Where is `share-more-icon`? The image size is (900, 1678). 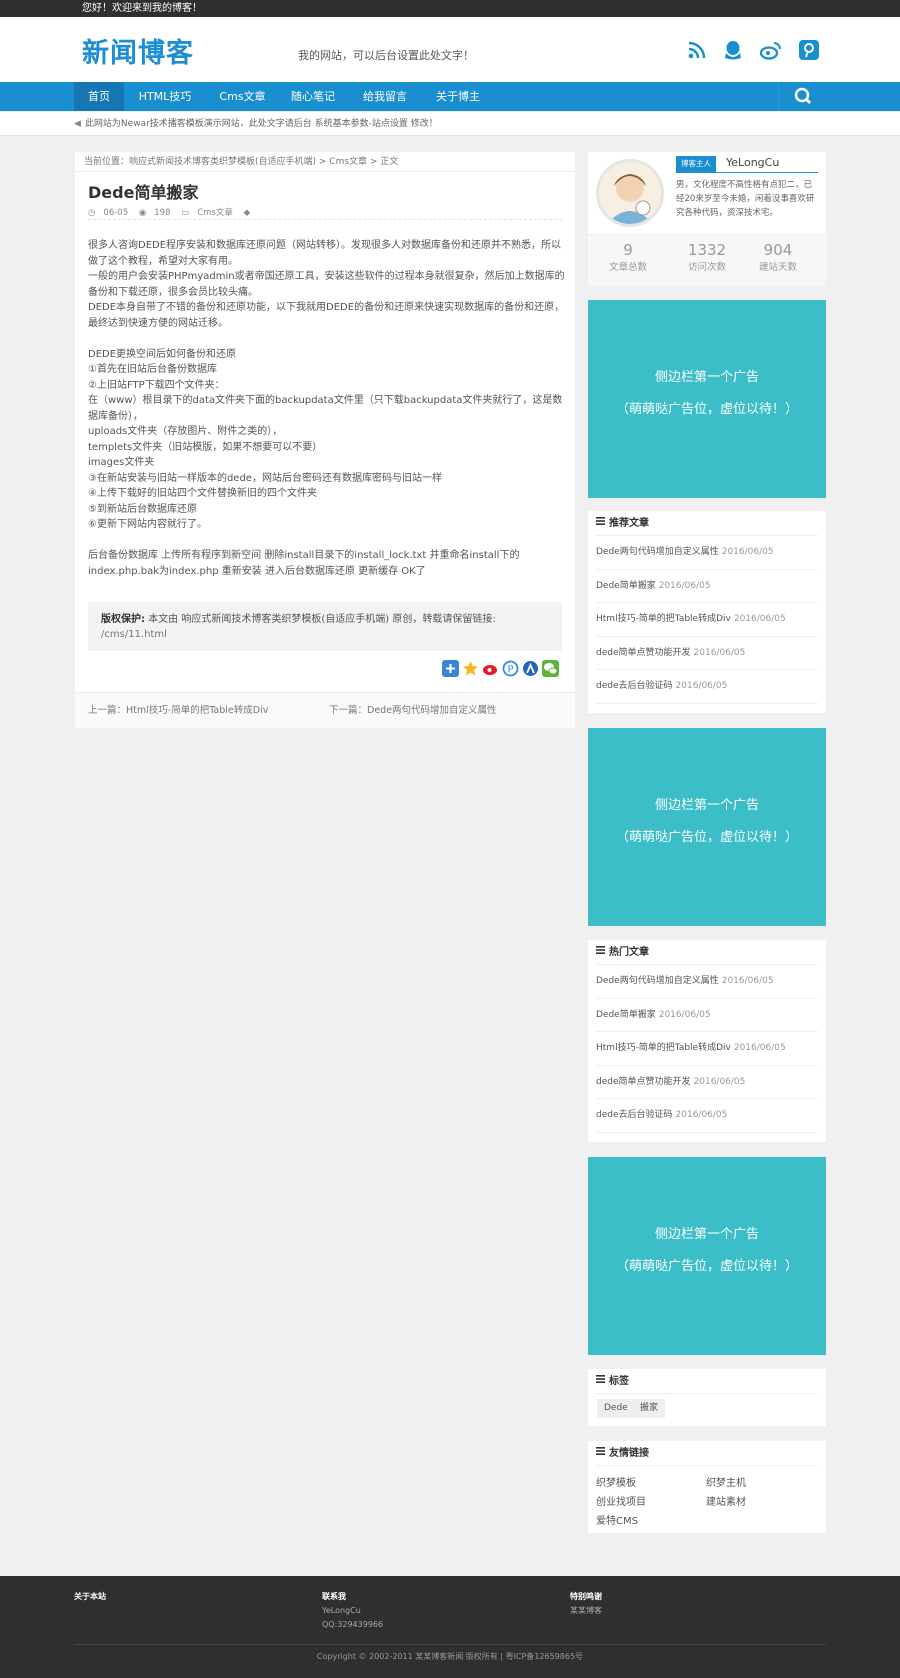
share-more-icon is located at coordinates (450, 668).